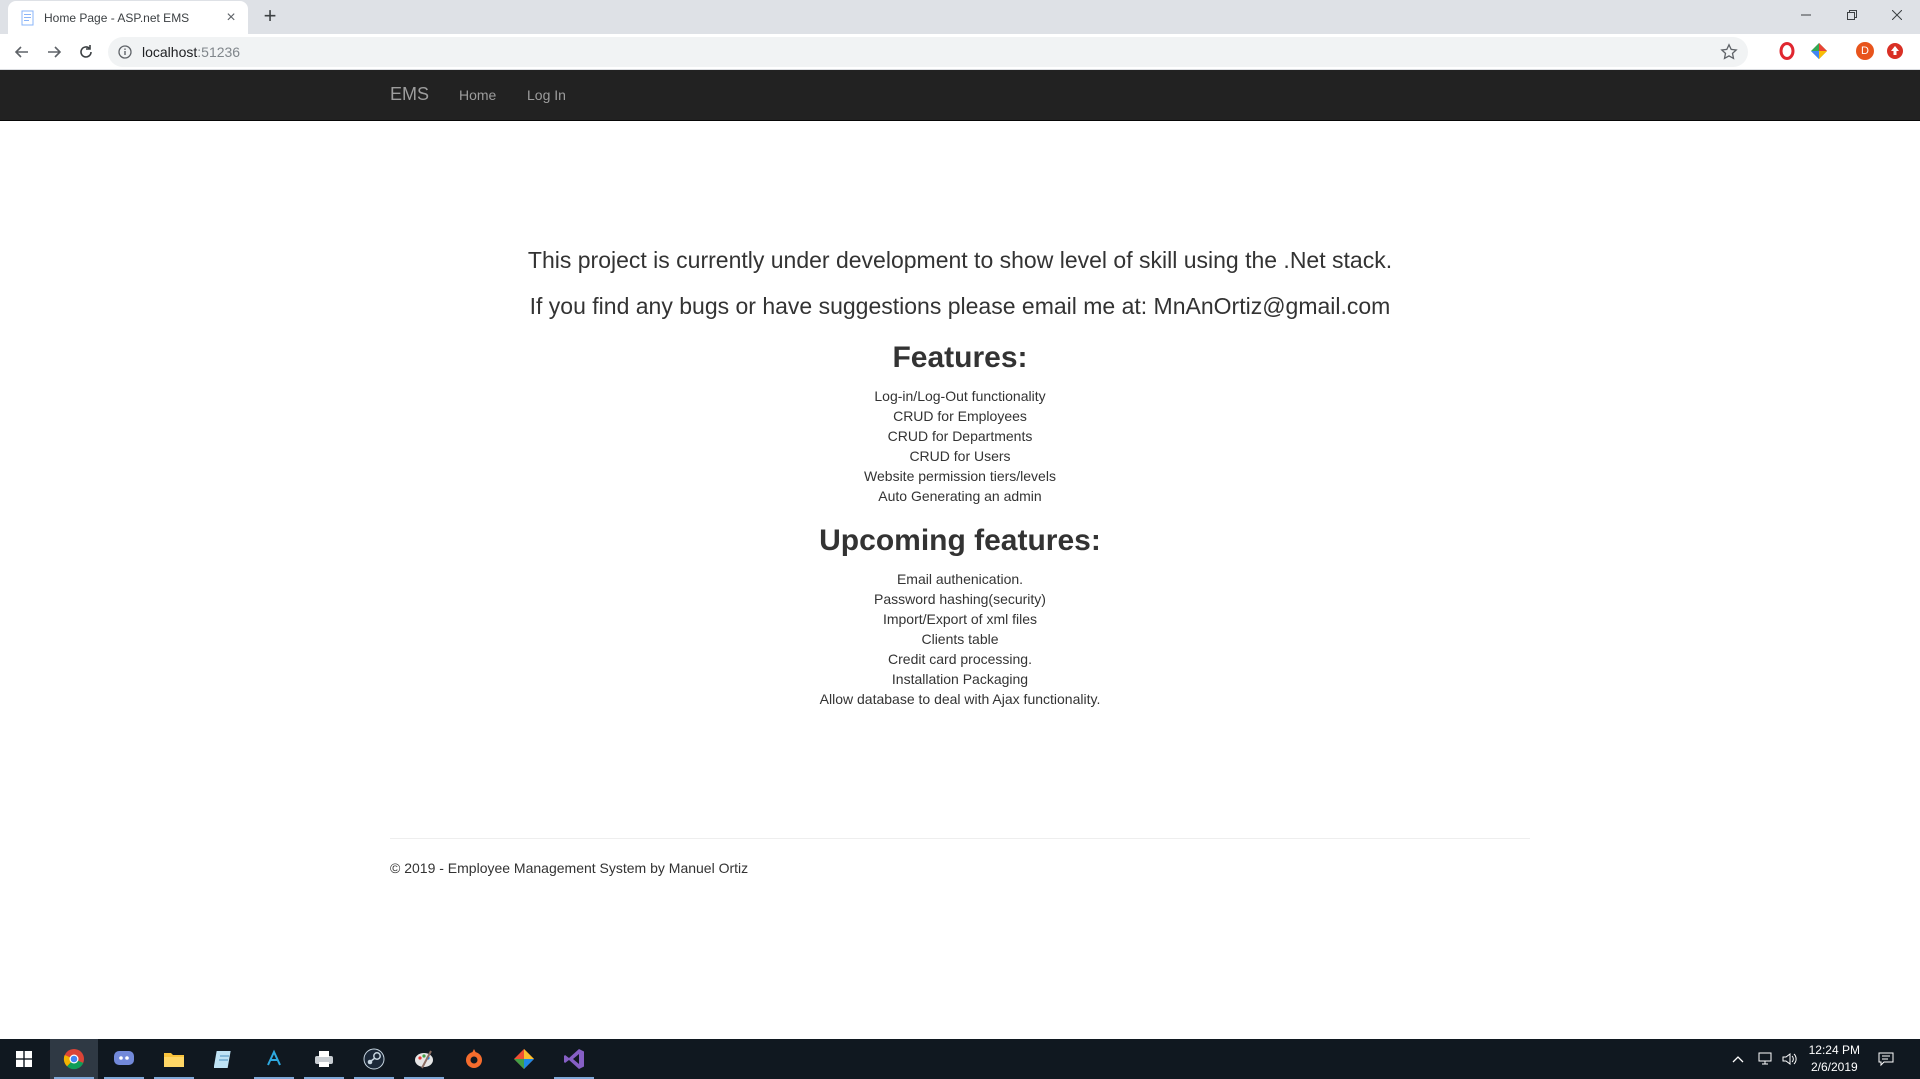 The height and width of the screenshot is (1079, 1920). I want to click on browser-toolbar: localhost:51236, so click(960, 52).